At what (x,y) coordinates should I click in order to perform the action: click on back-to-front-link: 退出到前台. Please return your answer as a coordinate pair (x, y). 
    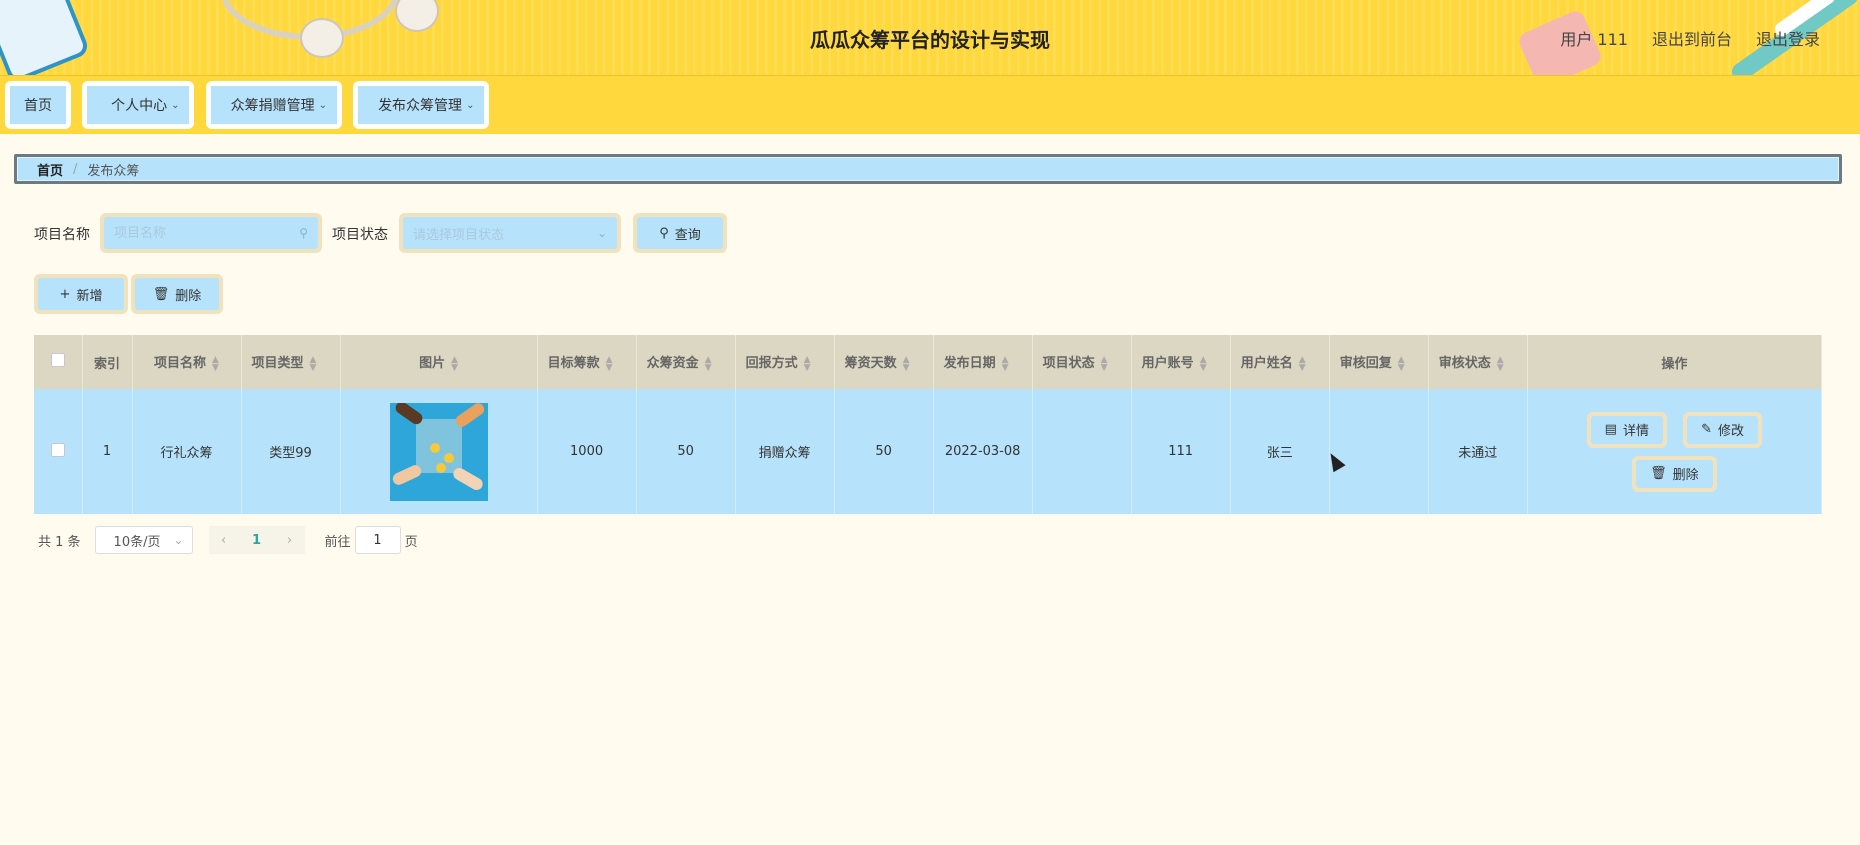
    Looking at the image, I should click on (1692, 38).